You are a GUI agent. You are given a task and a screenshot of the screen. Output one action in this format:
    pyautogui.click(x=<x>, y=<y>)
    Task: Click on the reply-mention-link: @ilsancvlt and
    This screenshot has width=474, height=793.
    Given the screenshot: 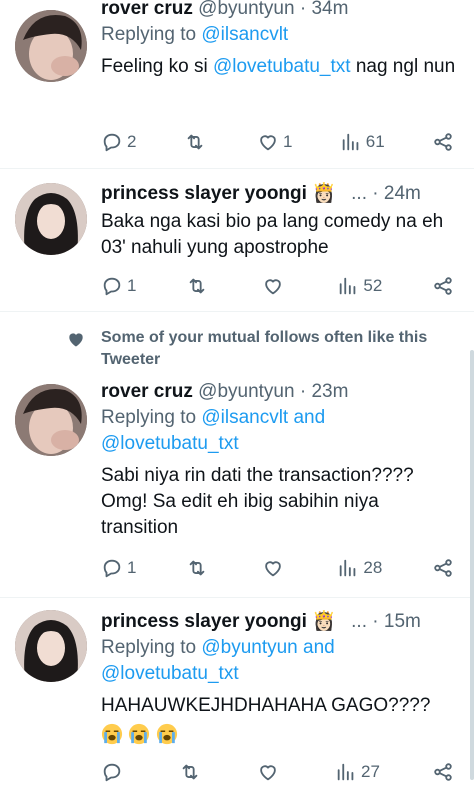 What is the action you would take?
    pyautogui.click(x=263, y=417)
    